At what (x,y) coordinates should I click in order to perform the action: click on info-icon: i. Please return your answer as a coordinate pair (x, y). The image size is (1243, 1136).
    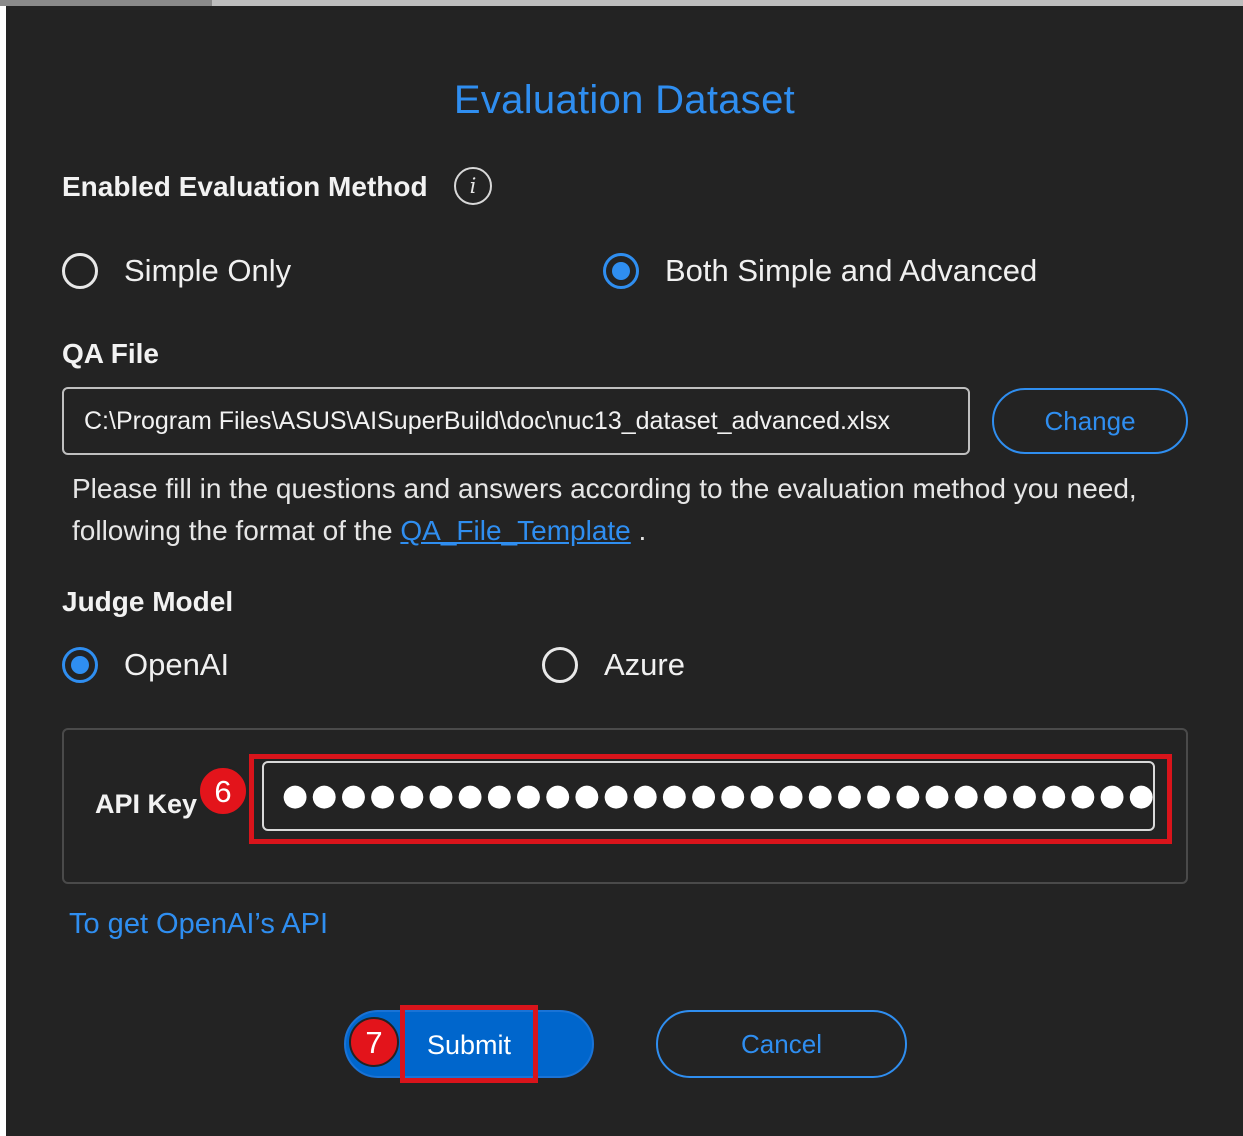
    Looking at the image, I should click on (473, 186).